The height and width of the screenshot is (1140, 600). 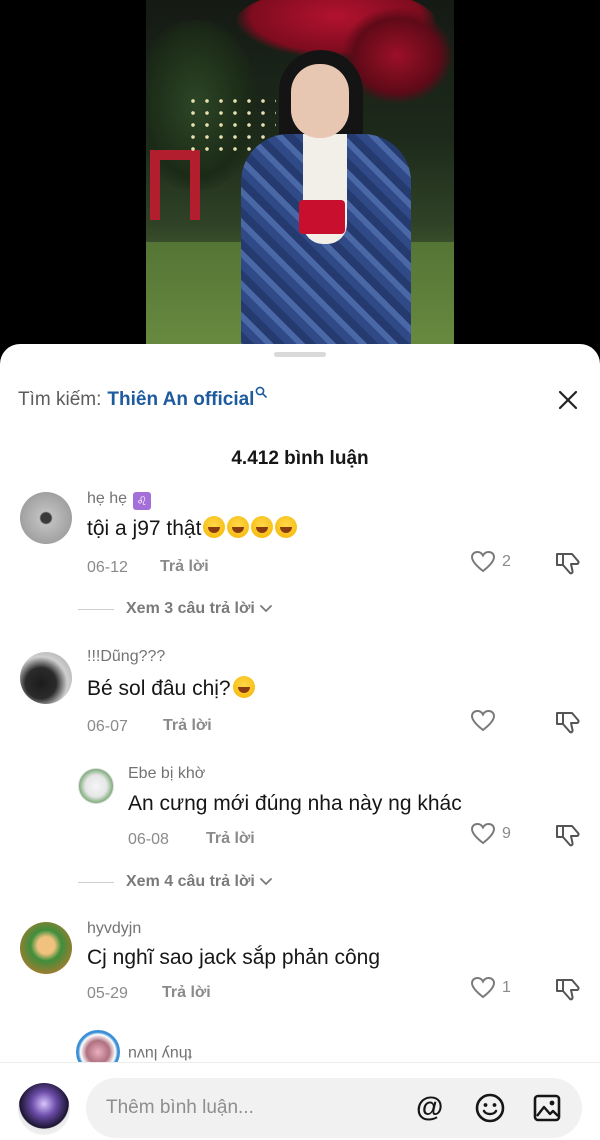 I want to click on reply-username: Ebe bị khờ, so click(x=166, y=774).